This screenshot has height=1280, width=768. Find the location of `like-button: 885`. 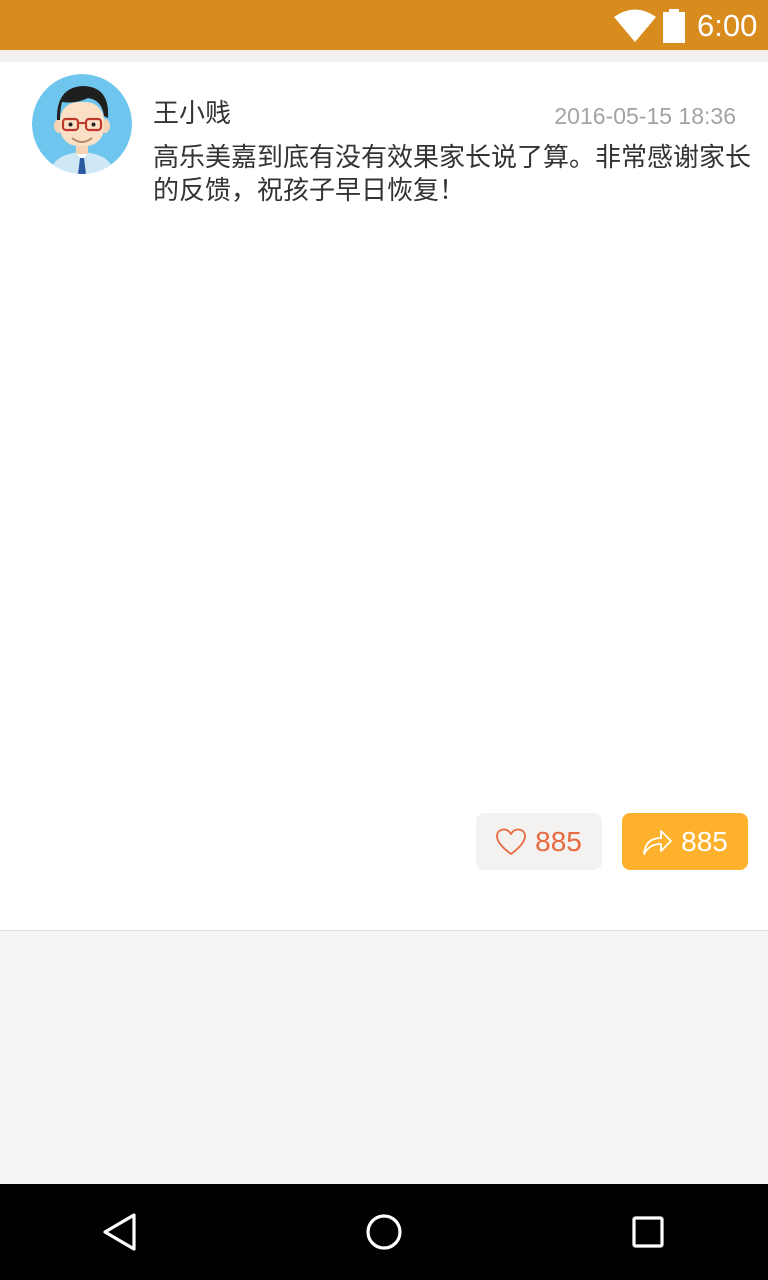

like-button: 885 is located at coordinates (539, 841).